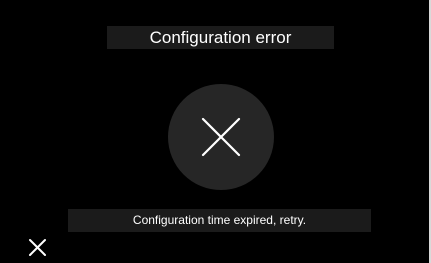 Image resolution: width=431 pixels, height=263 pixels. I want to click on error-status-indicator, so click(221, 137).